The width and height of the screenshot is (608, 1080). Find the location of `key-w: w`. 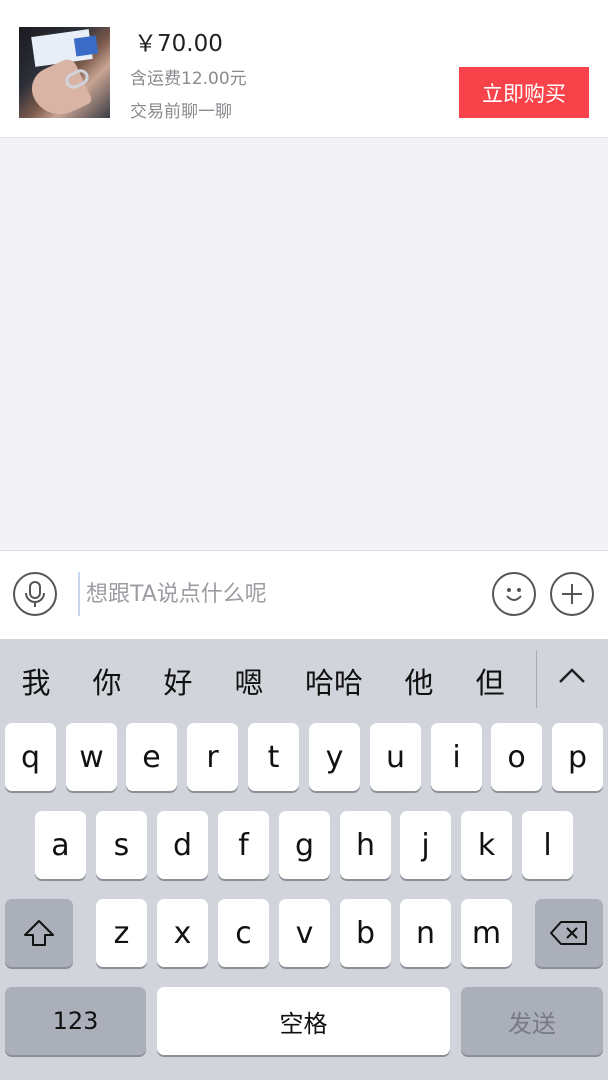

key-w: w is located at coordinates (91, 757).